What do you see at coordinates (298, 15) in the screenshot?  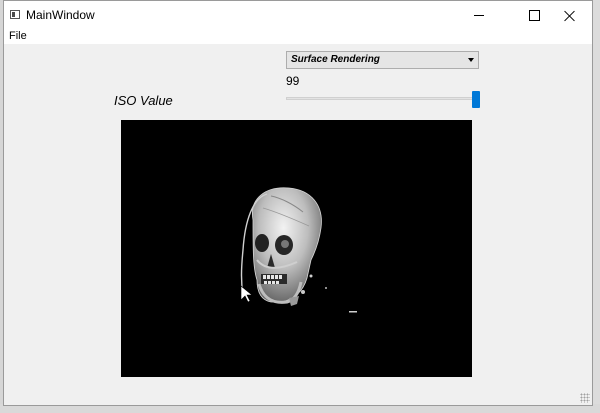 I see `title-bar: MainWindow` at bounding box center [298, 15].